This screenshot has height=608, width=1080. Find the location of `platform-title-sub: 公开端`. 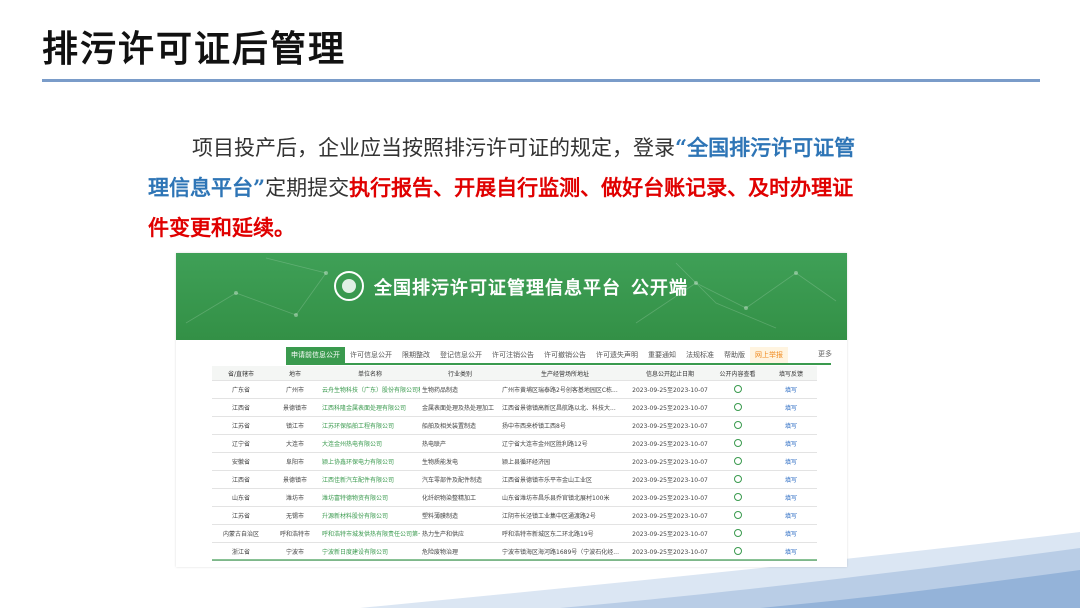

platform-title-sub: 公开端 is located at coordinates (659, 288).